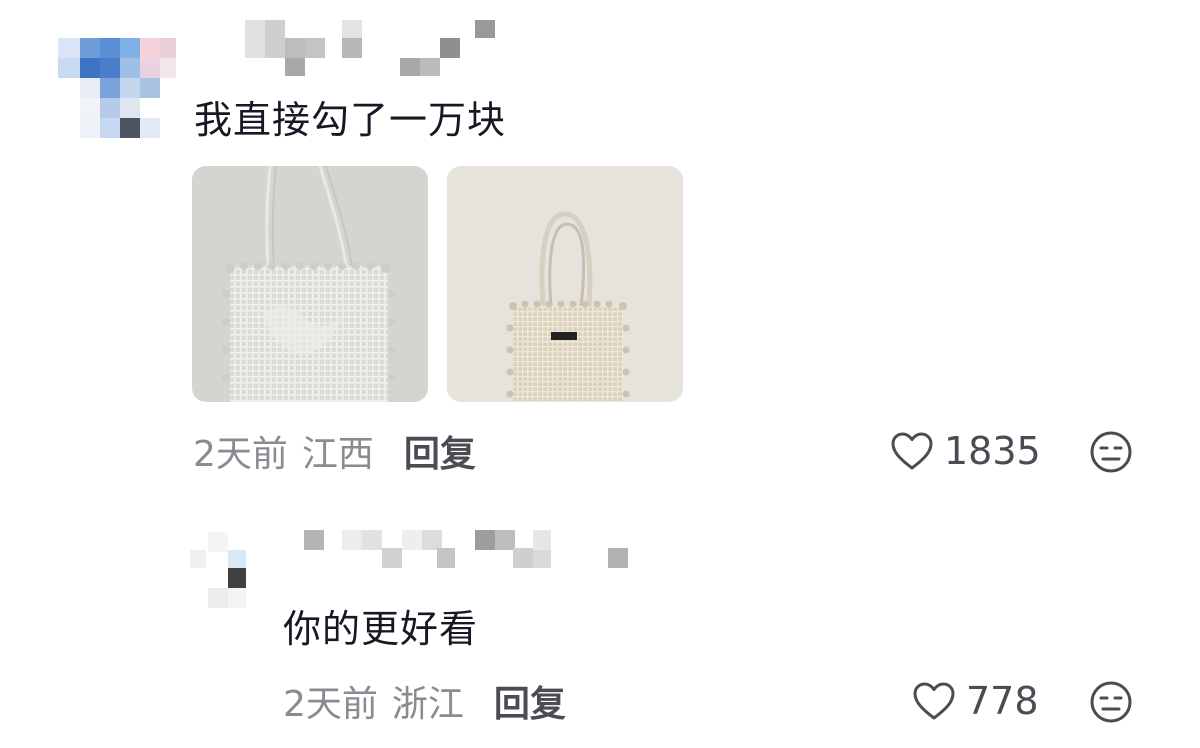 The height and width of the screenshot is (748, 1200). I want to click on comment-text: 你的更好看, so click(381, 629).